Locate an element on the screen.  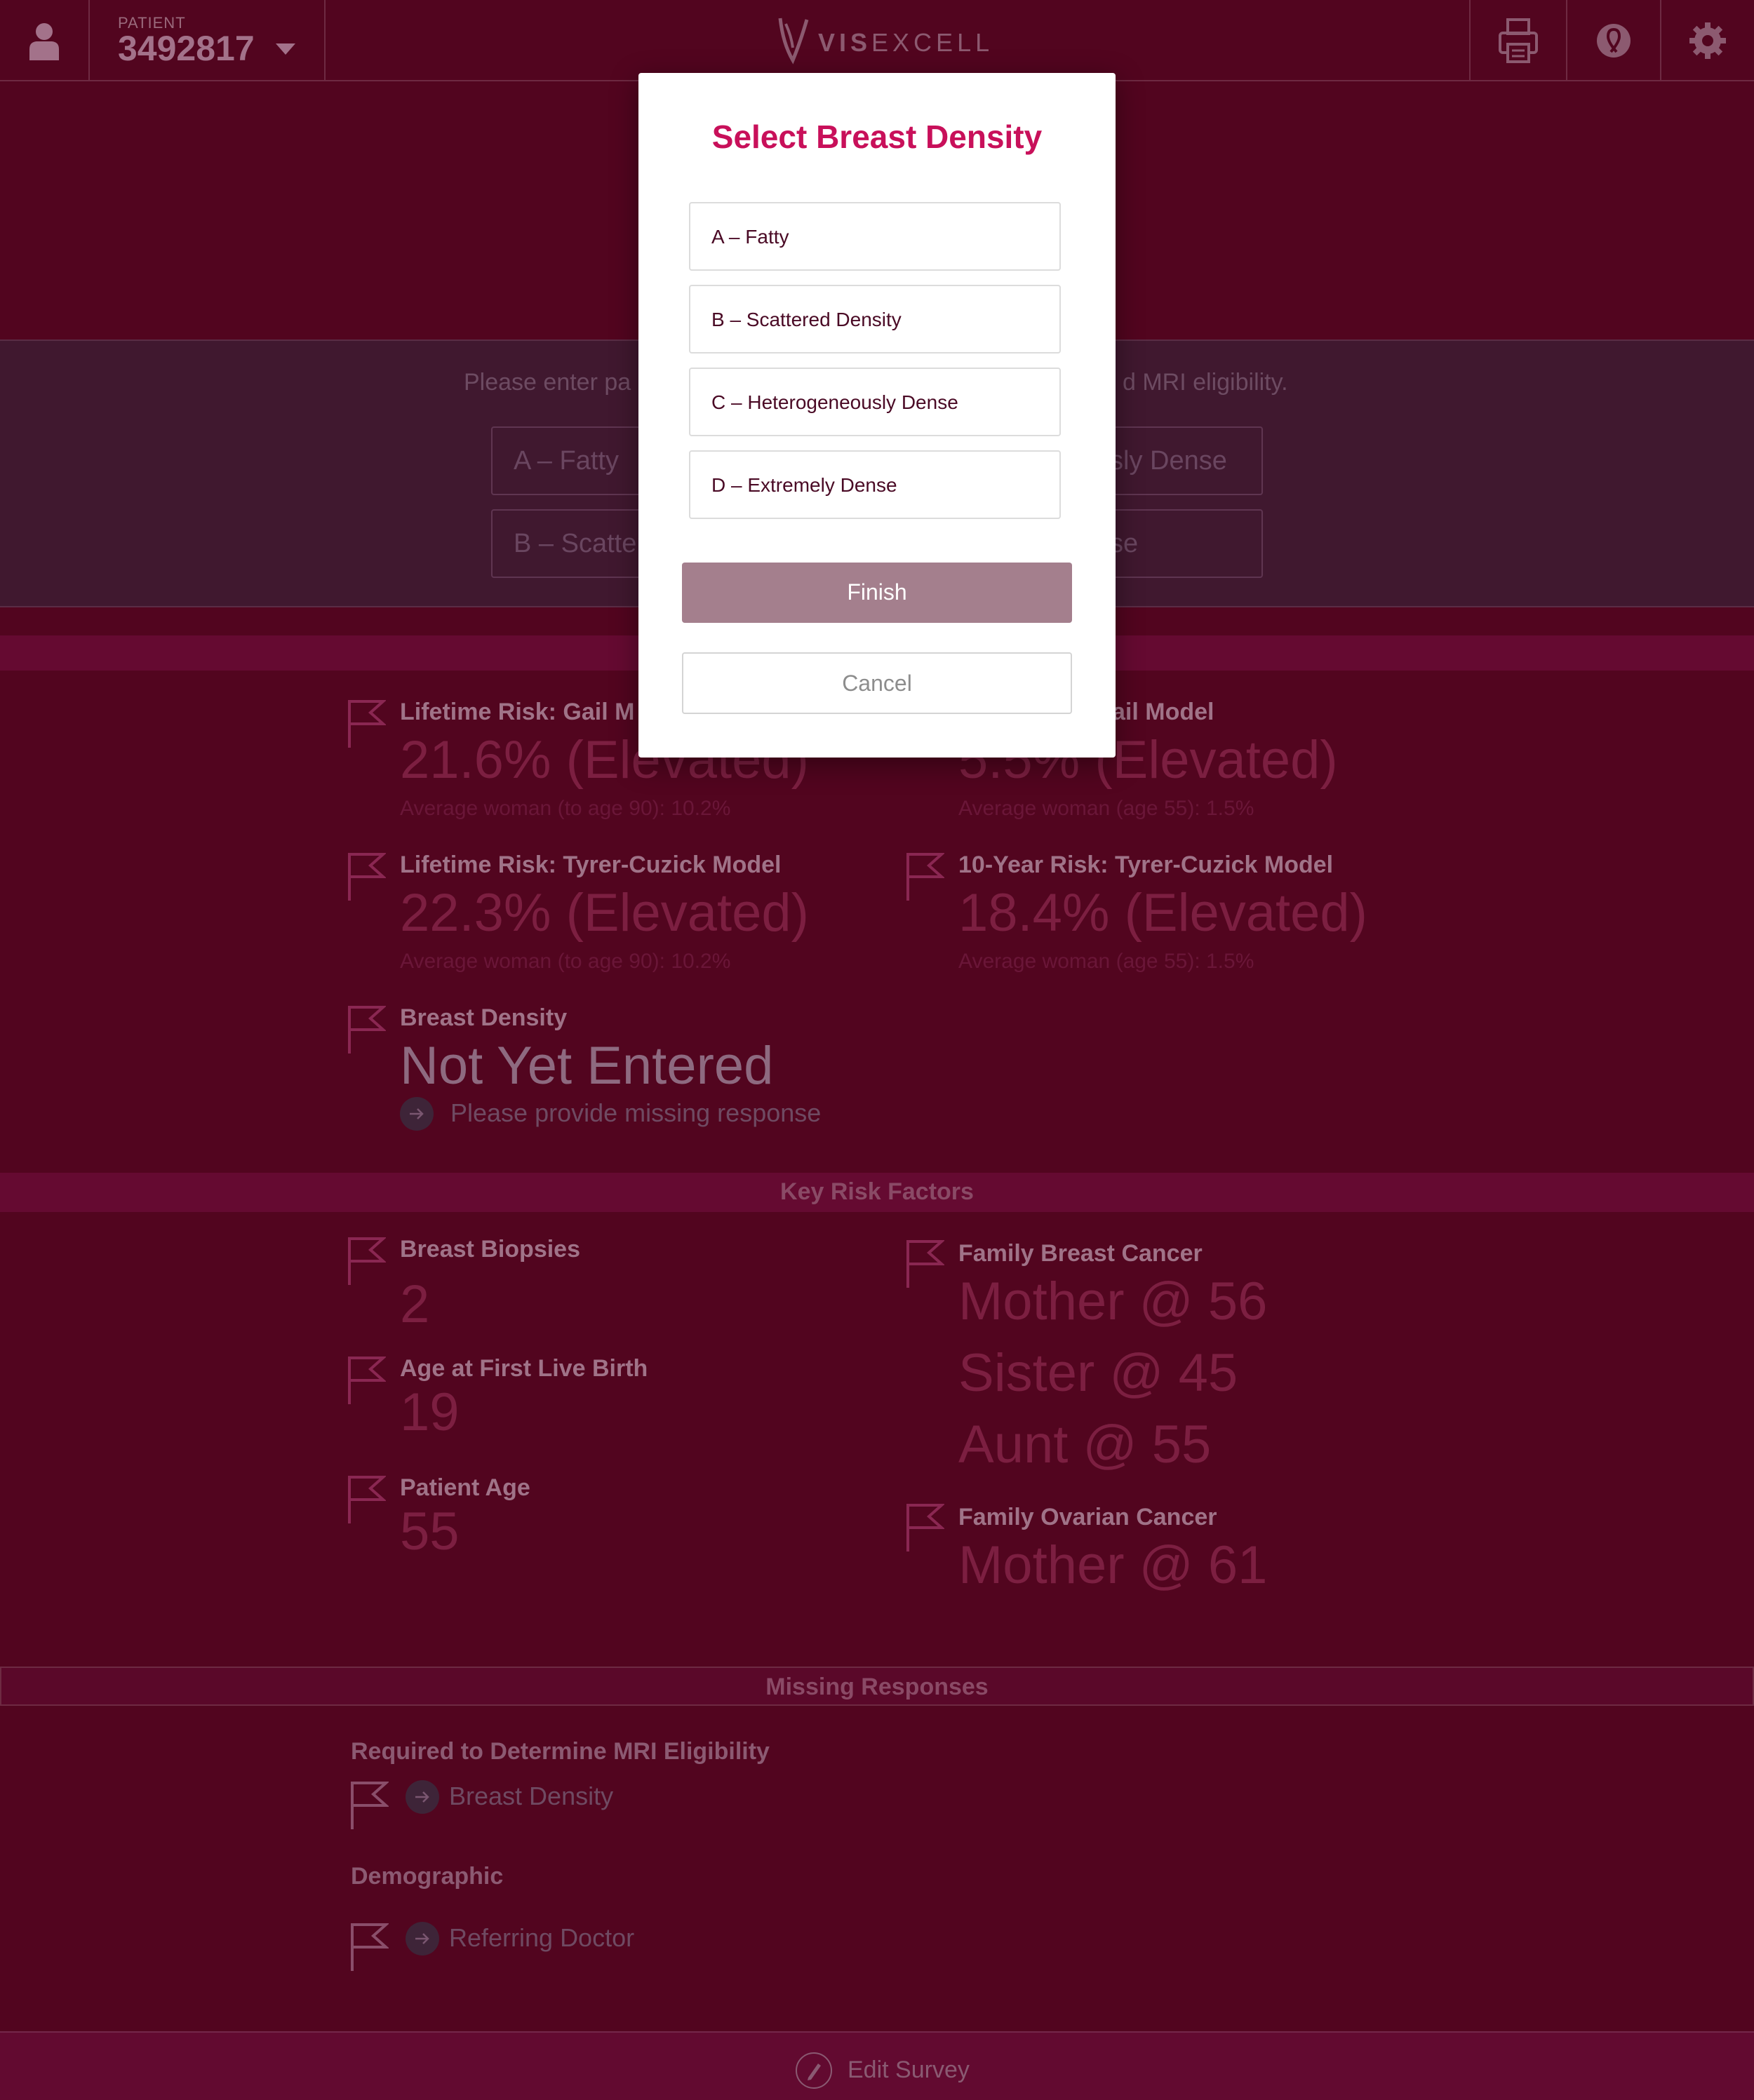
ten-year-risk-gail-title: ail Model is located at coordinates (1163, 712).